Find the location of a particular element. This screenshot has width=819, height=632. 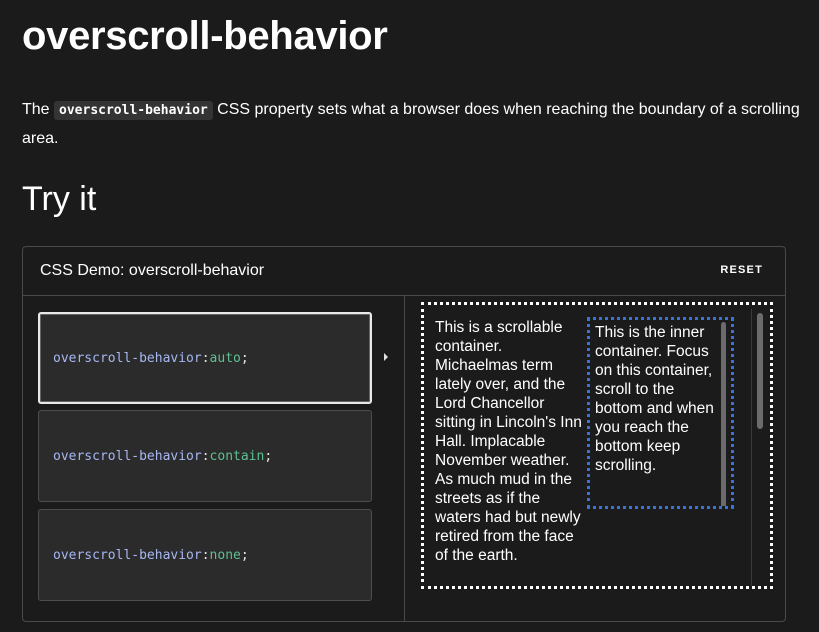

demo-header: CSS Demo: overscroll-behavior RESET is located at coordinates (404, 271).